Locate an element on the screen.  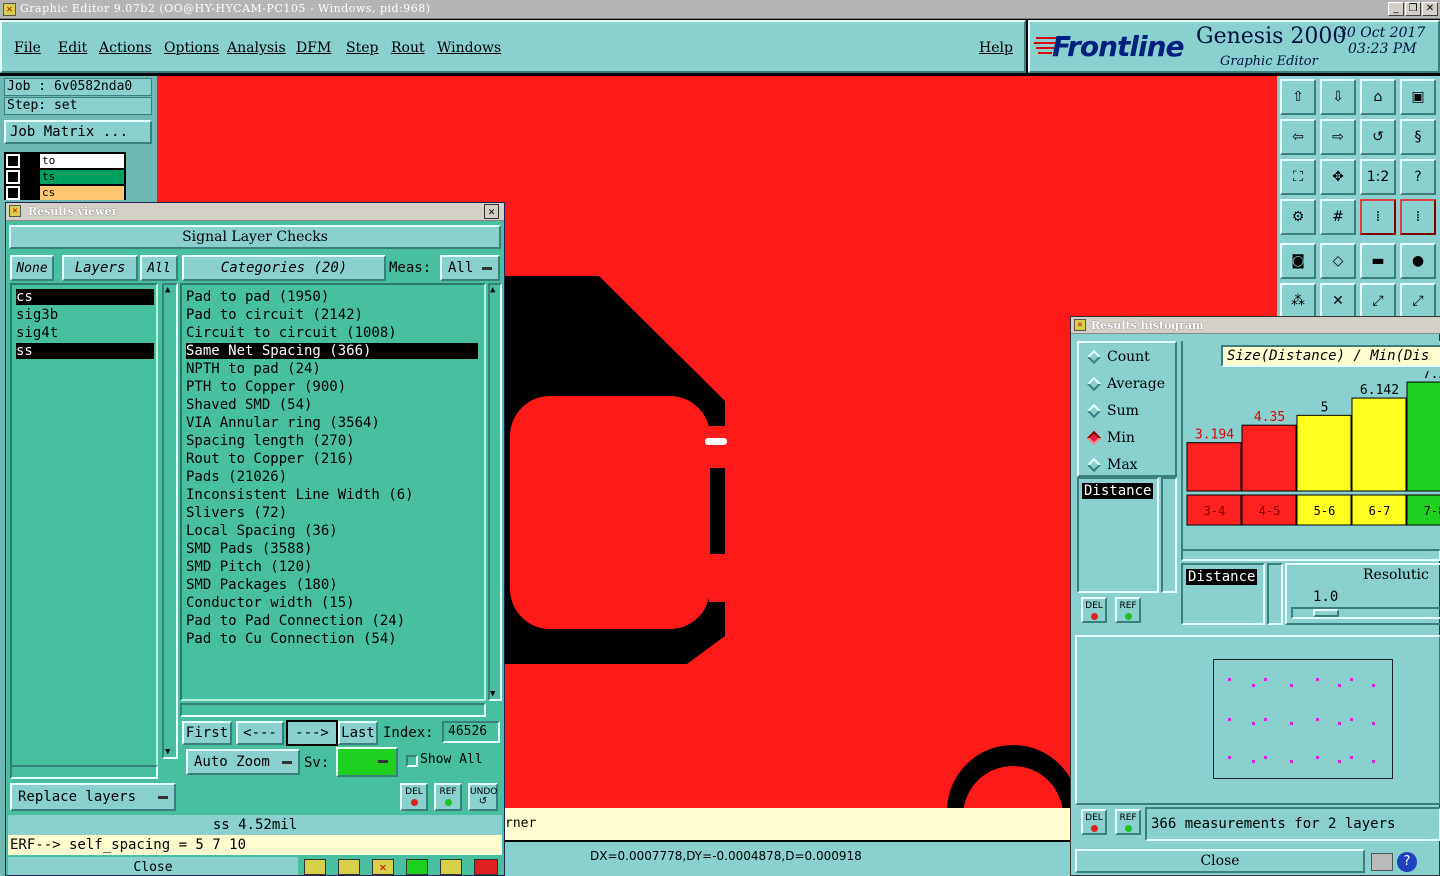
cross-icon: ✕ is located at coordinates (1338, 301).